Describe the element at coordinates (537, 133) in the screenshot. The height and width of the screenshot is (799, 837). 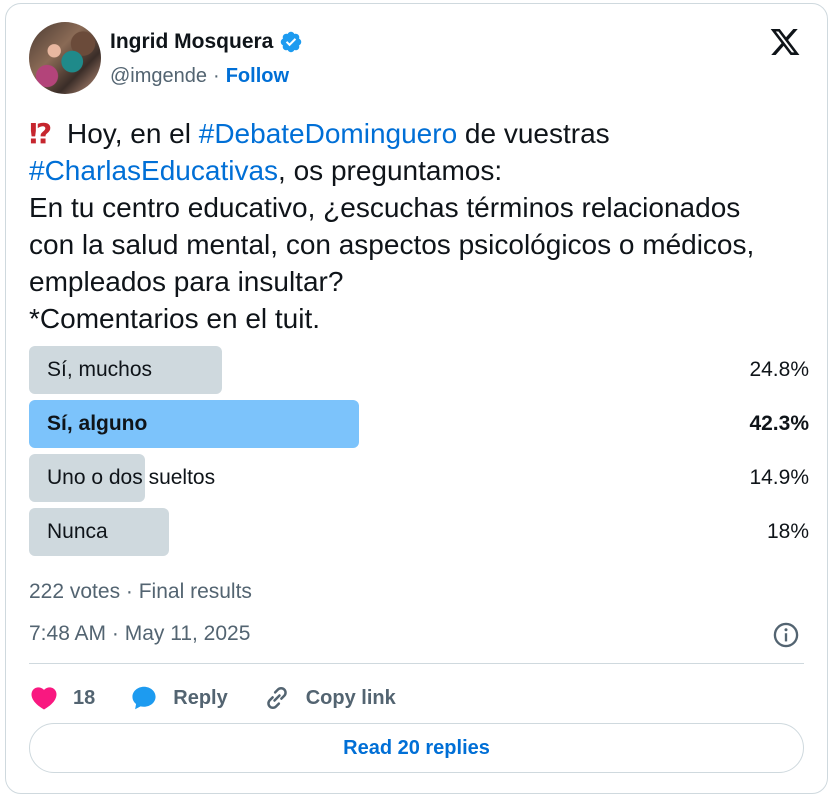
I see `tweet-text-segment: de vuestras` at that location.